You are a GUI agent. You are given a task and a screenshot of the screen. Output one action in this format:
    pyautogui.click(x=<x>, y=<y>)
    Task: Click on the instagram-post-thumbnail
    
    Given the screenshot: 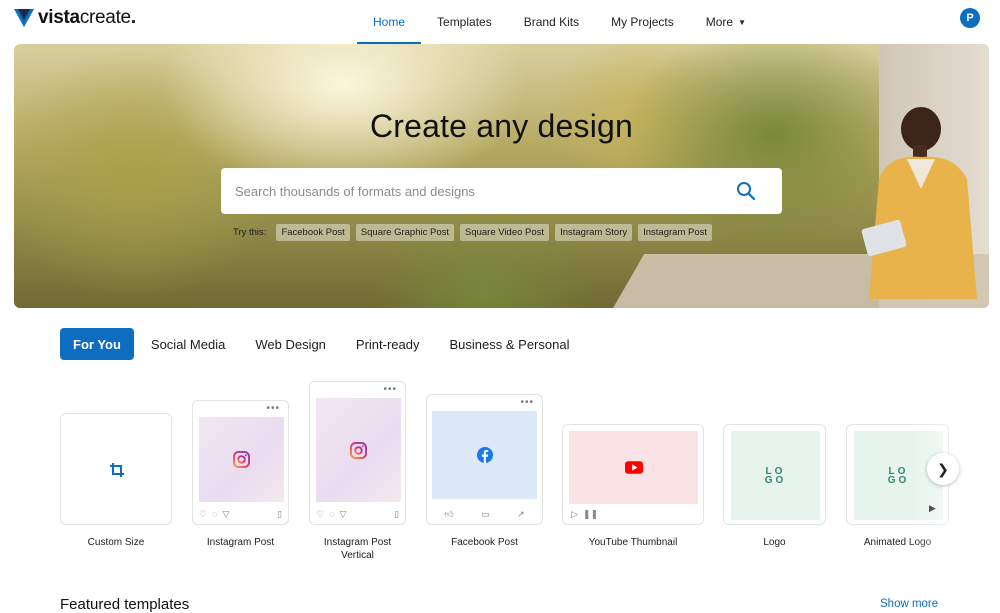 What is the action you would take?
    pyautogui.click(x=241, y=459)
    